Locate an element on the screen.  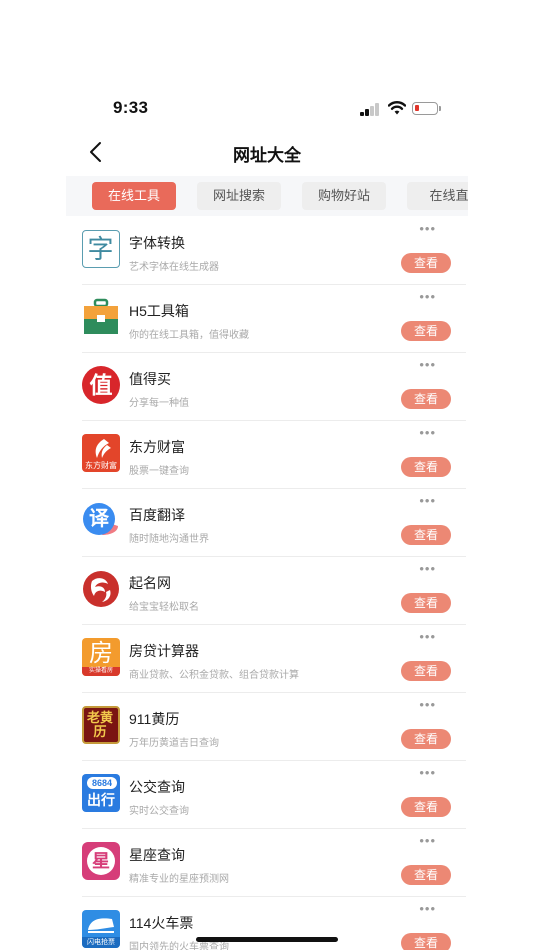
tab-online-tools: 在线工具 is located at coordinates (134, 196).